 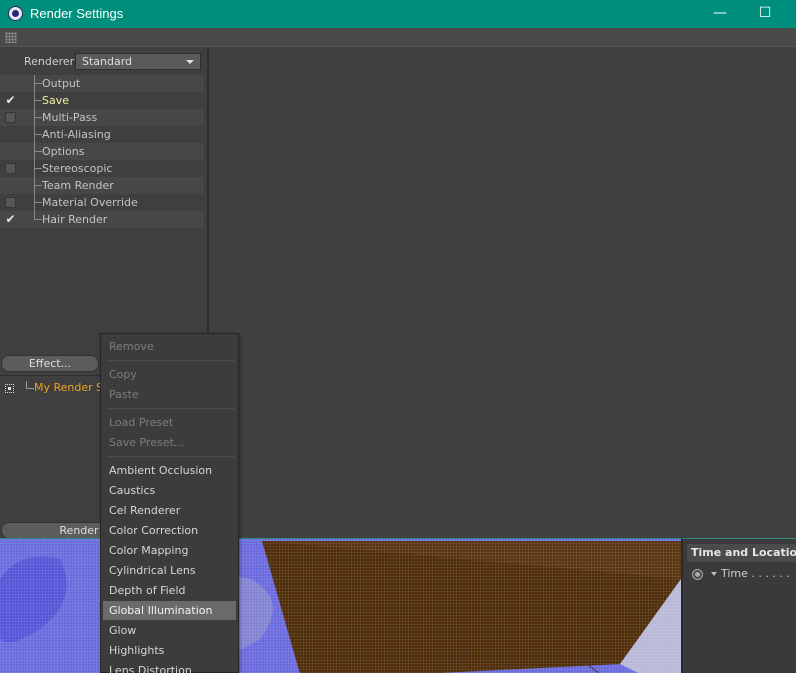 What do you see at coordinates (70, 117) in the screenshot?
I see `settings-tree-label: Multi-Pass` at bounding box center [70, 117].